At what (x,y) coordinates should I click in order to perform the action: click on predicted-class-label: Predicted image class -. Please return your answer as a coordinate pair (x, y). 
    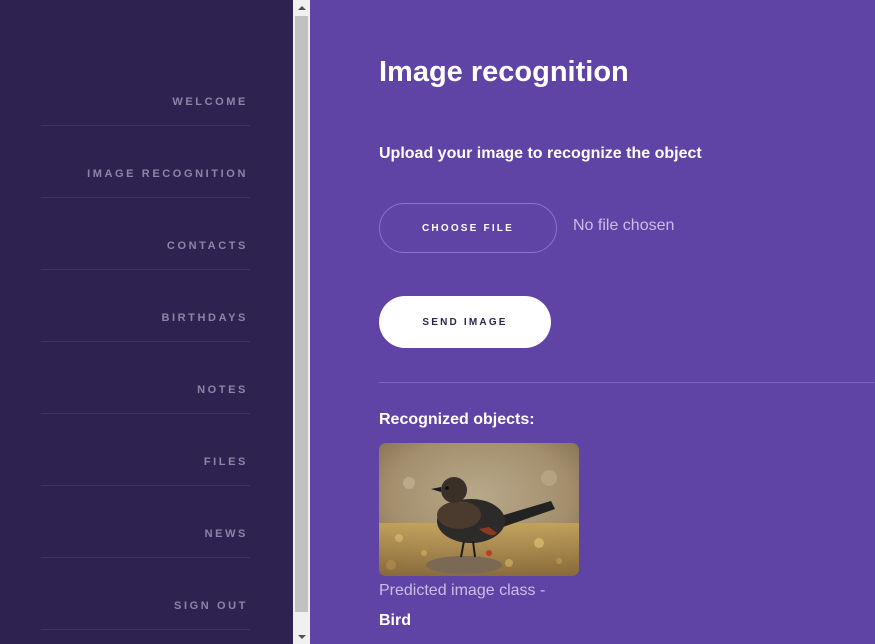
    Looking at the image, I should click on (462, 590).